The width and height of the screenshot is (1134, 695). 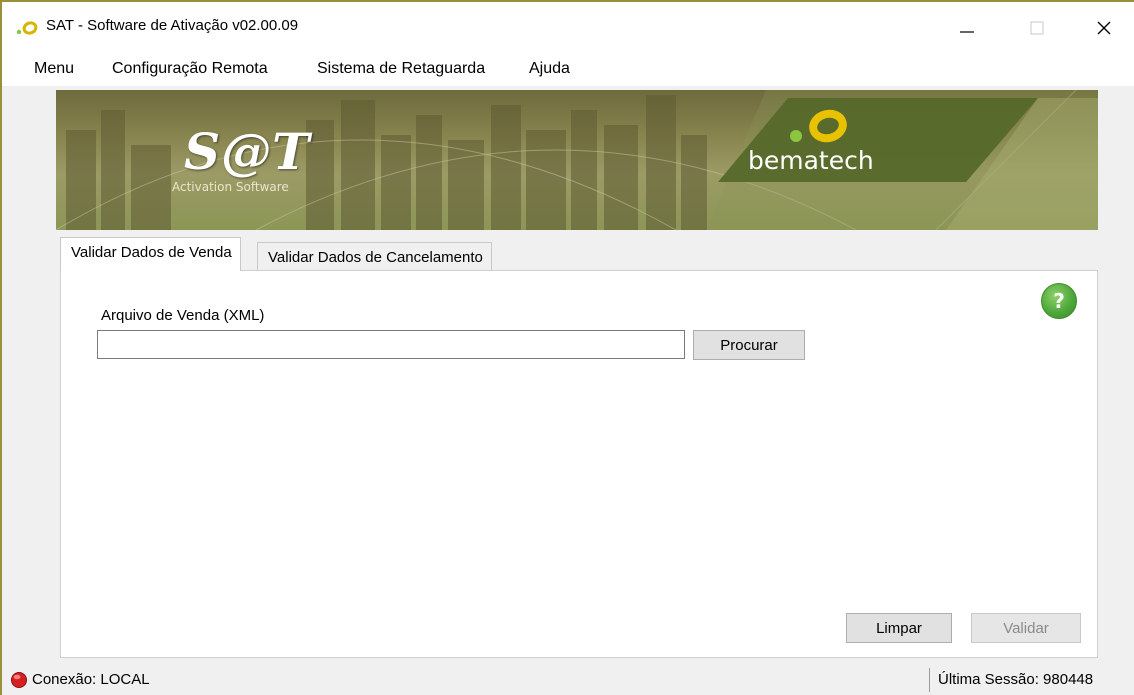 I want to click on tab-validar-dados-de-venda: Validar Dados de Venda, so click(x=150, y=254).